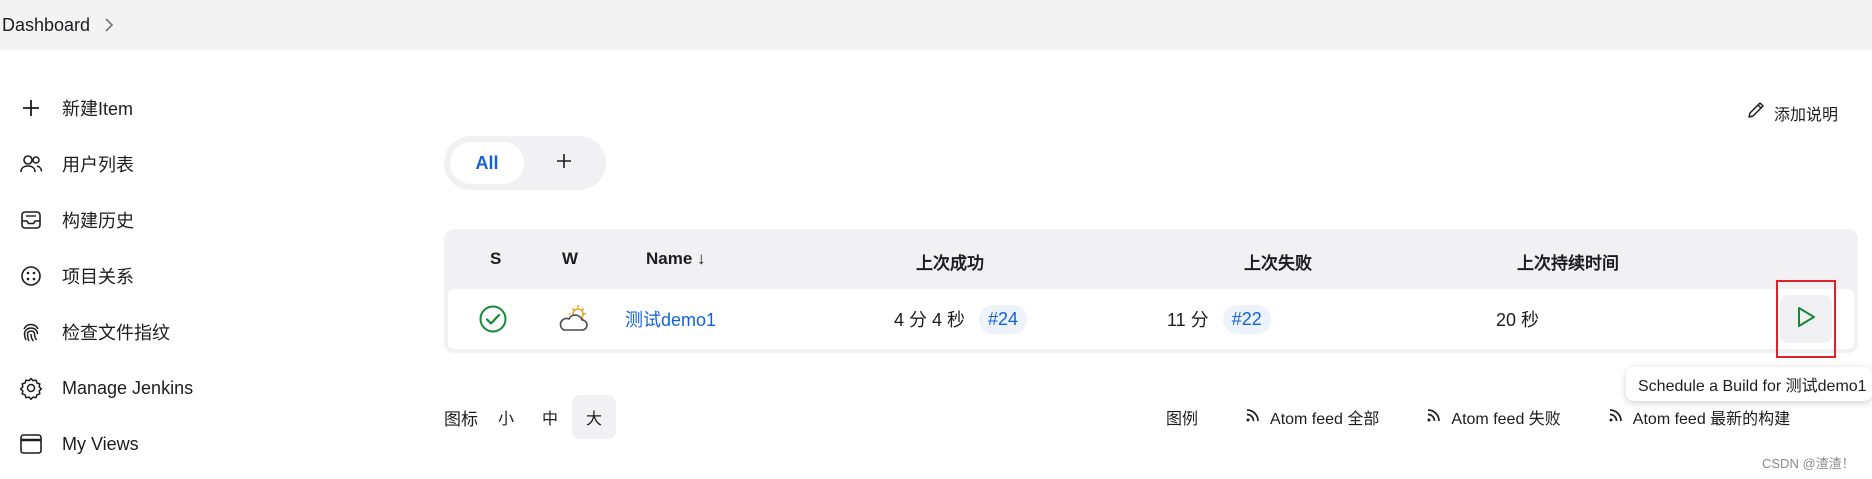  What do you see at coordinates (493, 319) in the screenshot?
I see `success-check-icon` at bounding box center [493, 319].